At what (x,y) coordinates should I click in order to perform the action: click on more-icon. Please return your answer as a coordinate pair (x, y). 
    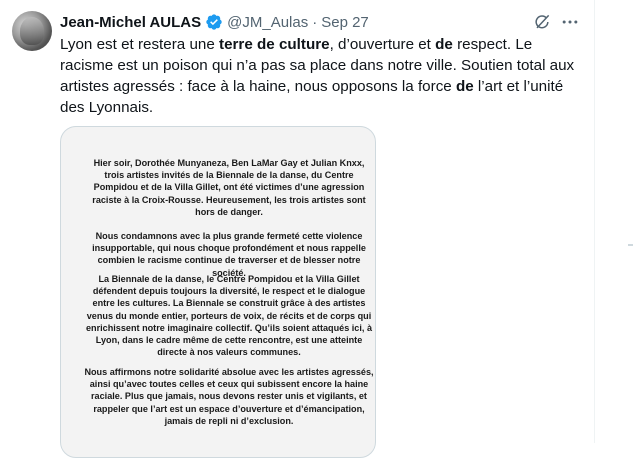
    Looking at the image, I should click on (570, 22).